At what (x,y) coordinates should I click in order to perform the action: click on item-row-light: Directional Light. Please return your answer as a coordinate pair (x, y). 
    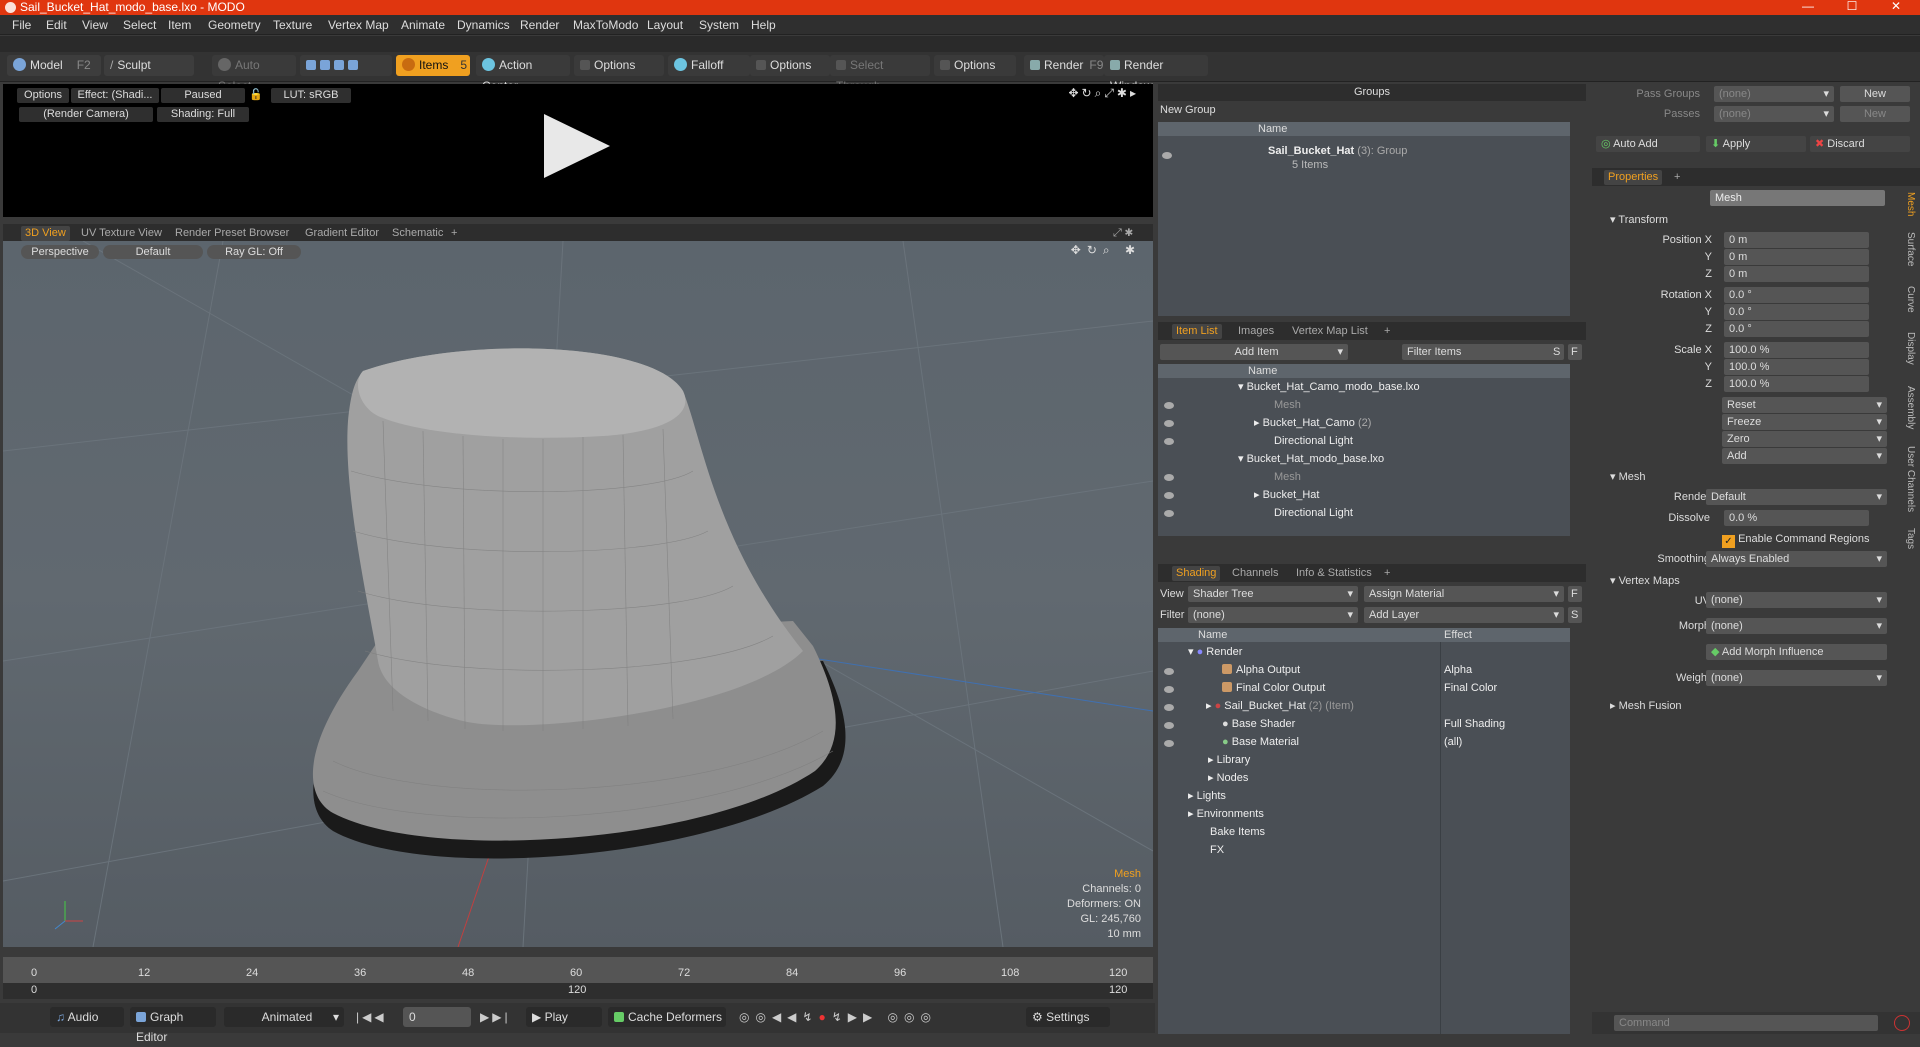
    Looking at the image, I should click on (1313, 441).